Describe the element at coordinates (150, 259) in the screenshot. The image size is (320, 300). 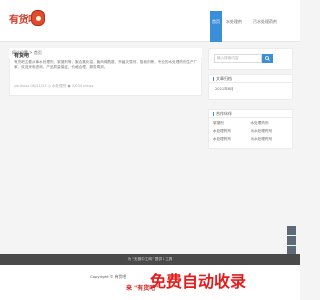
I see `footer-bar: 为 "无极中工网" 提供 ⅰ 工具` at that location.